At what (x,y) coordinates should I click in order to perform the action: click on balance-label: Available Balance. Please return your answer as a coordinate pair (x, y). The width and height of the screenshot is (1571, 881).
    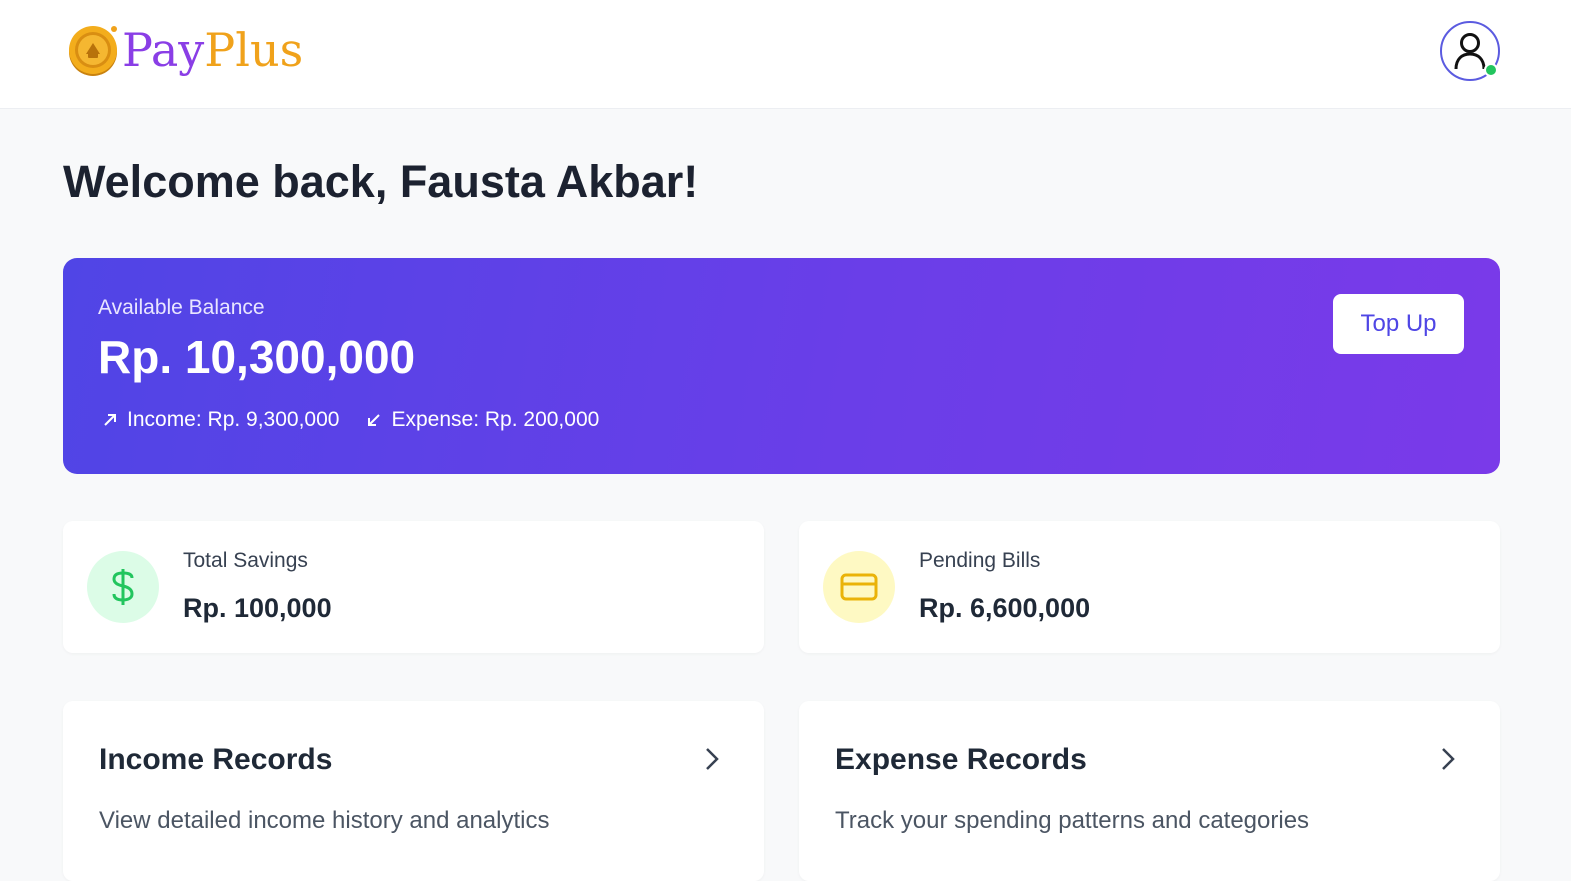
    Looking at the image, I should click on (181, 307).